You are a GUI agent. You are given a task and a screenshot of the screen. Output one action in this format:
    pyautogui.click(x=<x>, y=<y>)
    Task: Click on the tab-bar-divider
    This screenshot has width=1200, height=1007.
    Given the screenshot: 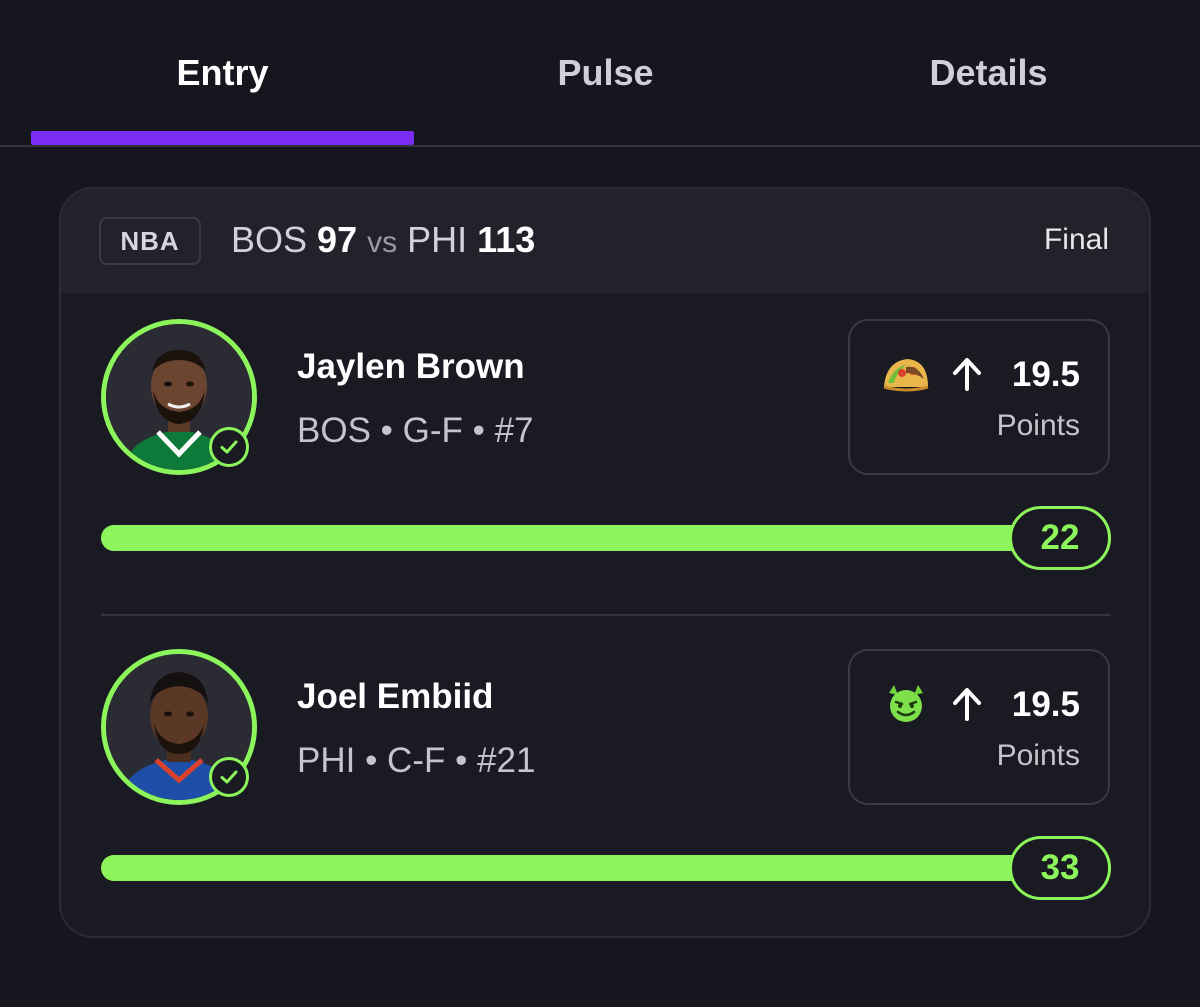 What is the action you would take?
    pyautogui.click(x=600, y=146)
    